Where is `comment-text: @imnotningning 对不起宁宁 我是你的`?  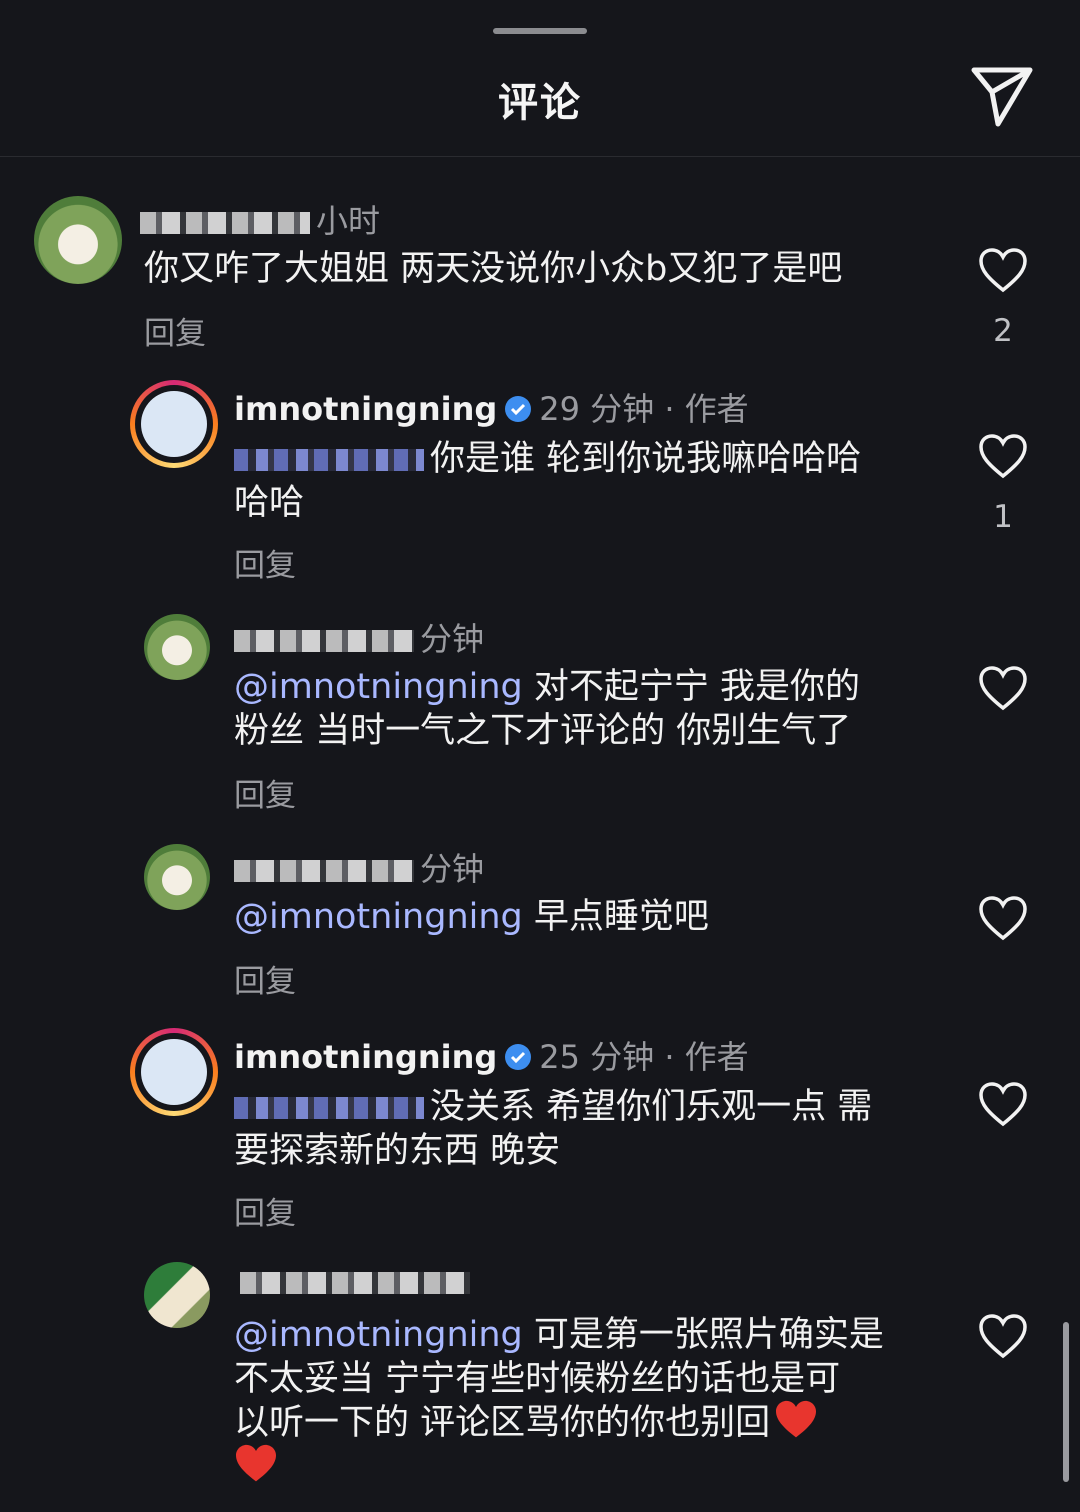 comment-text: @imnotningning 对不起宁宁 我是你的 is located at coordinates (547, 687).